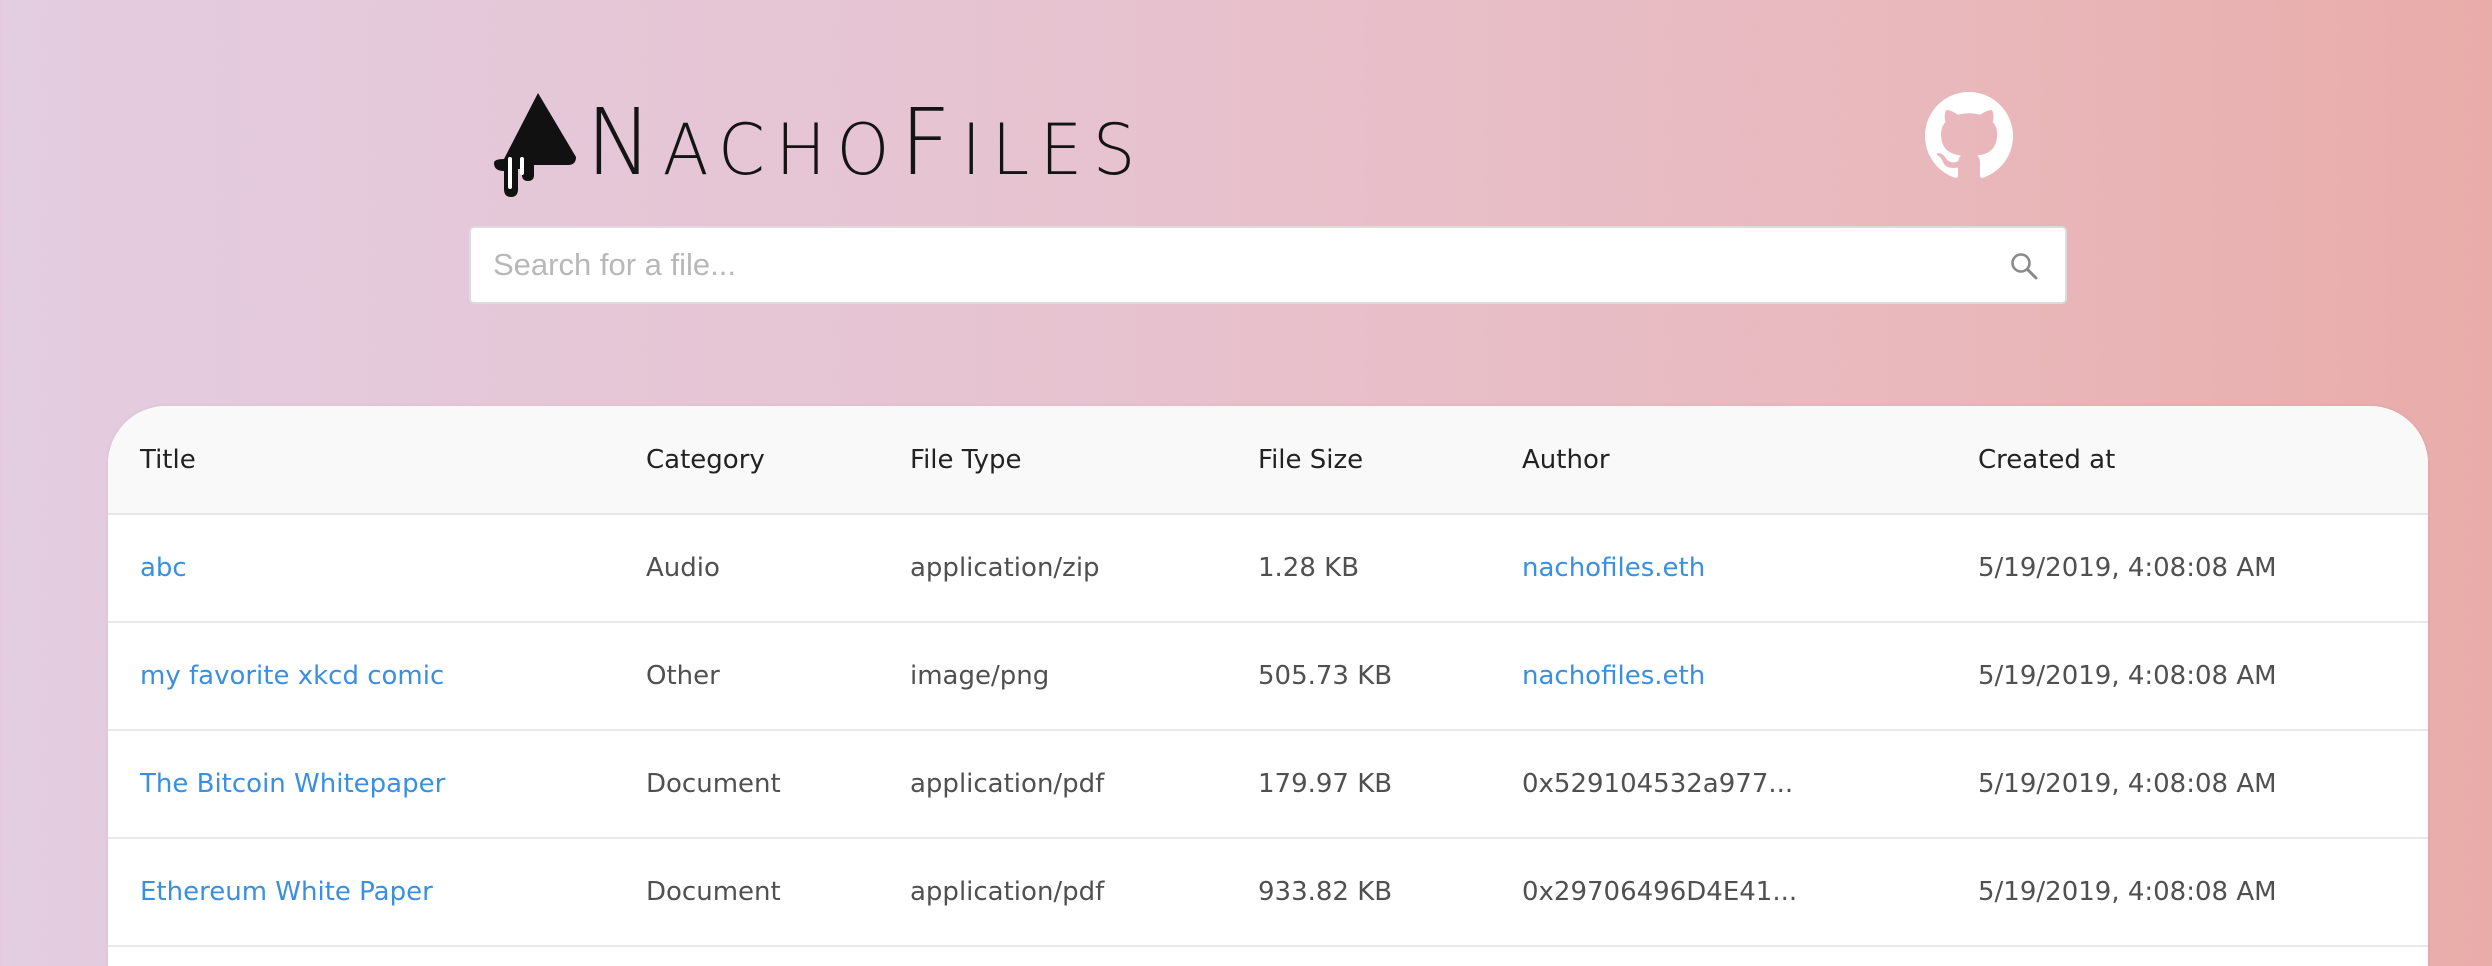  I want to click on file-title-link: abc, so click(361, 568).